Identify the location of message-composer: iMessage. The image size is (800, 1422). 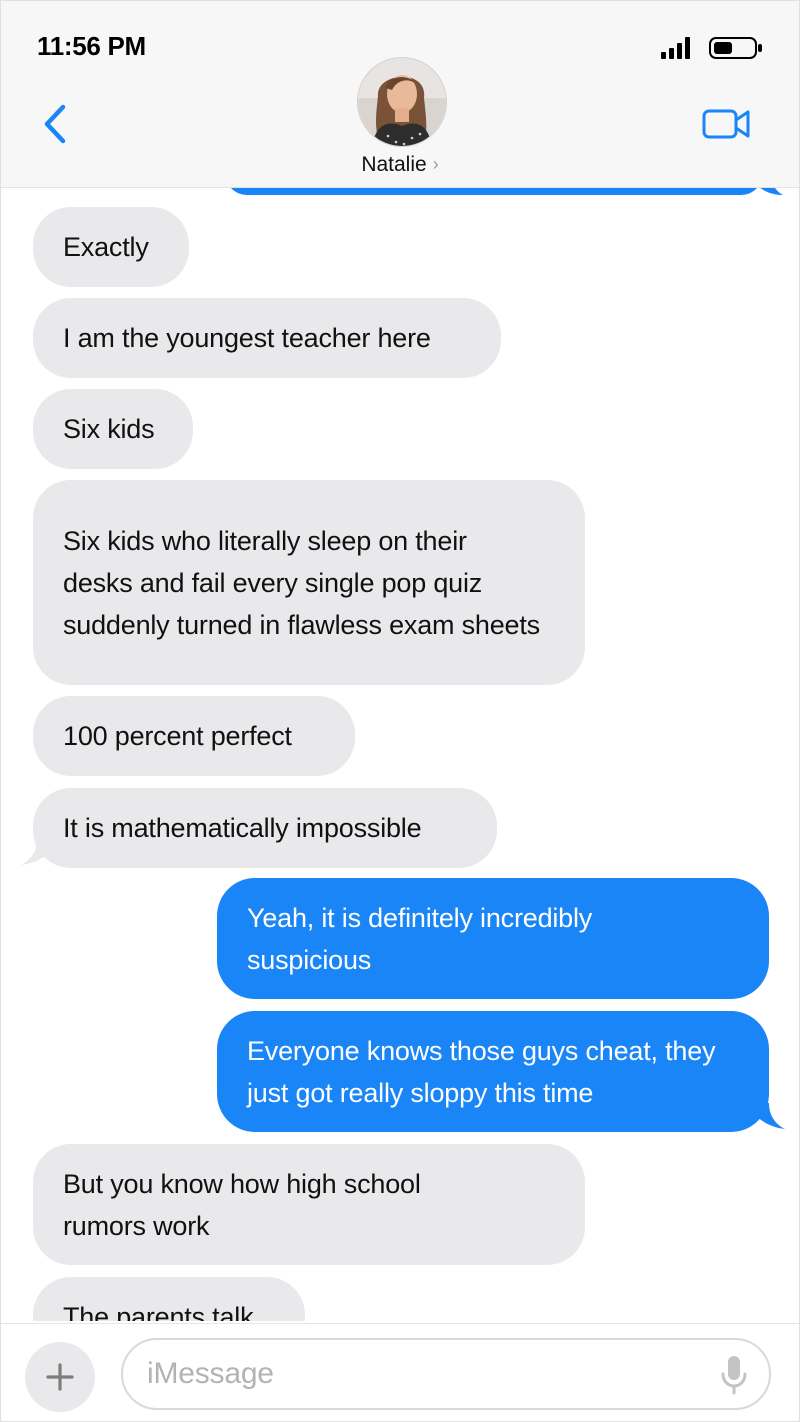
(400, 1372).